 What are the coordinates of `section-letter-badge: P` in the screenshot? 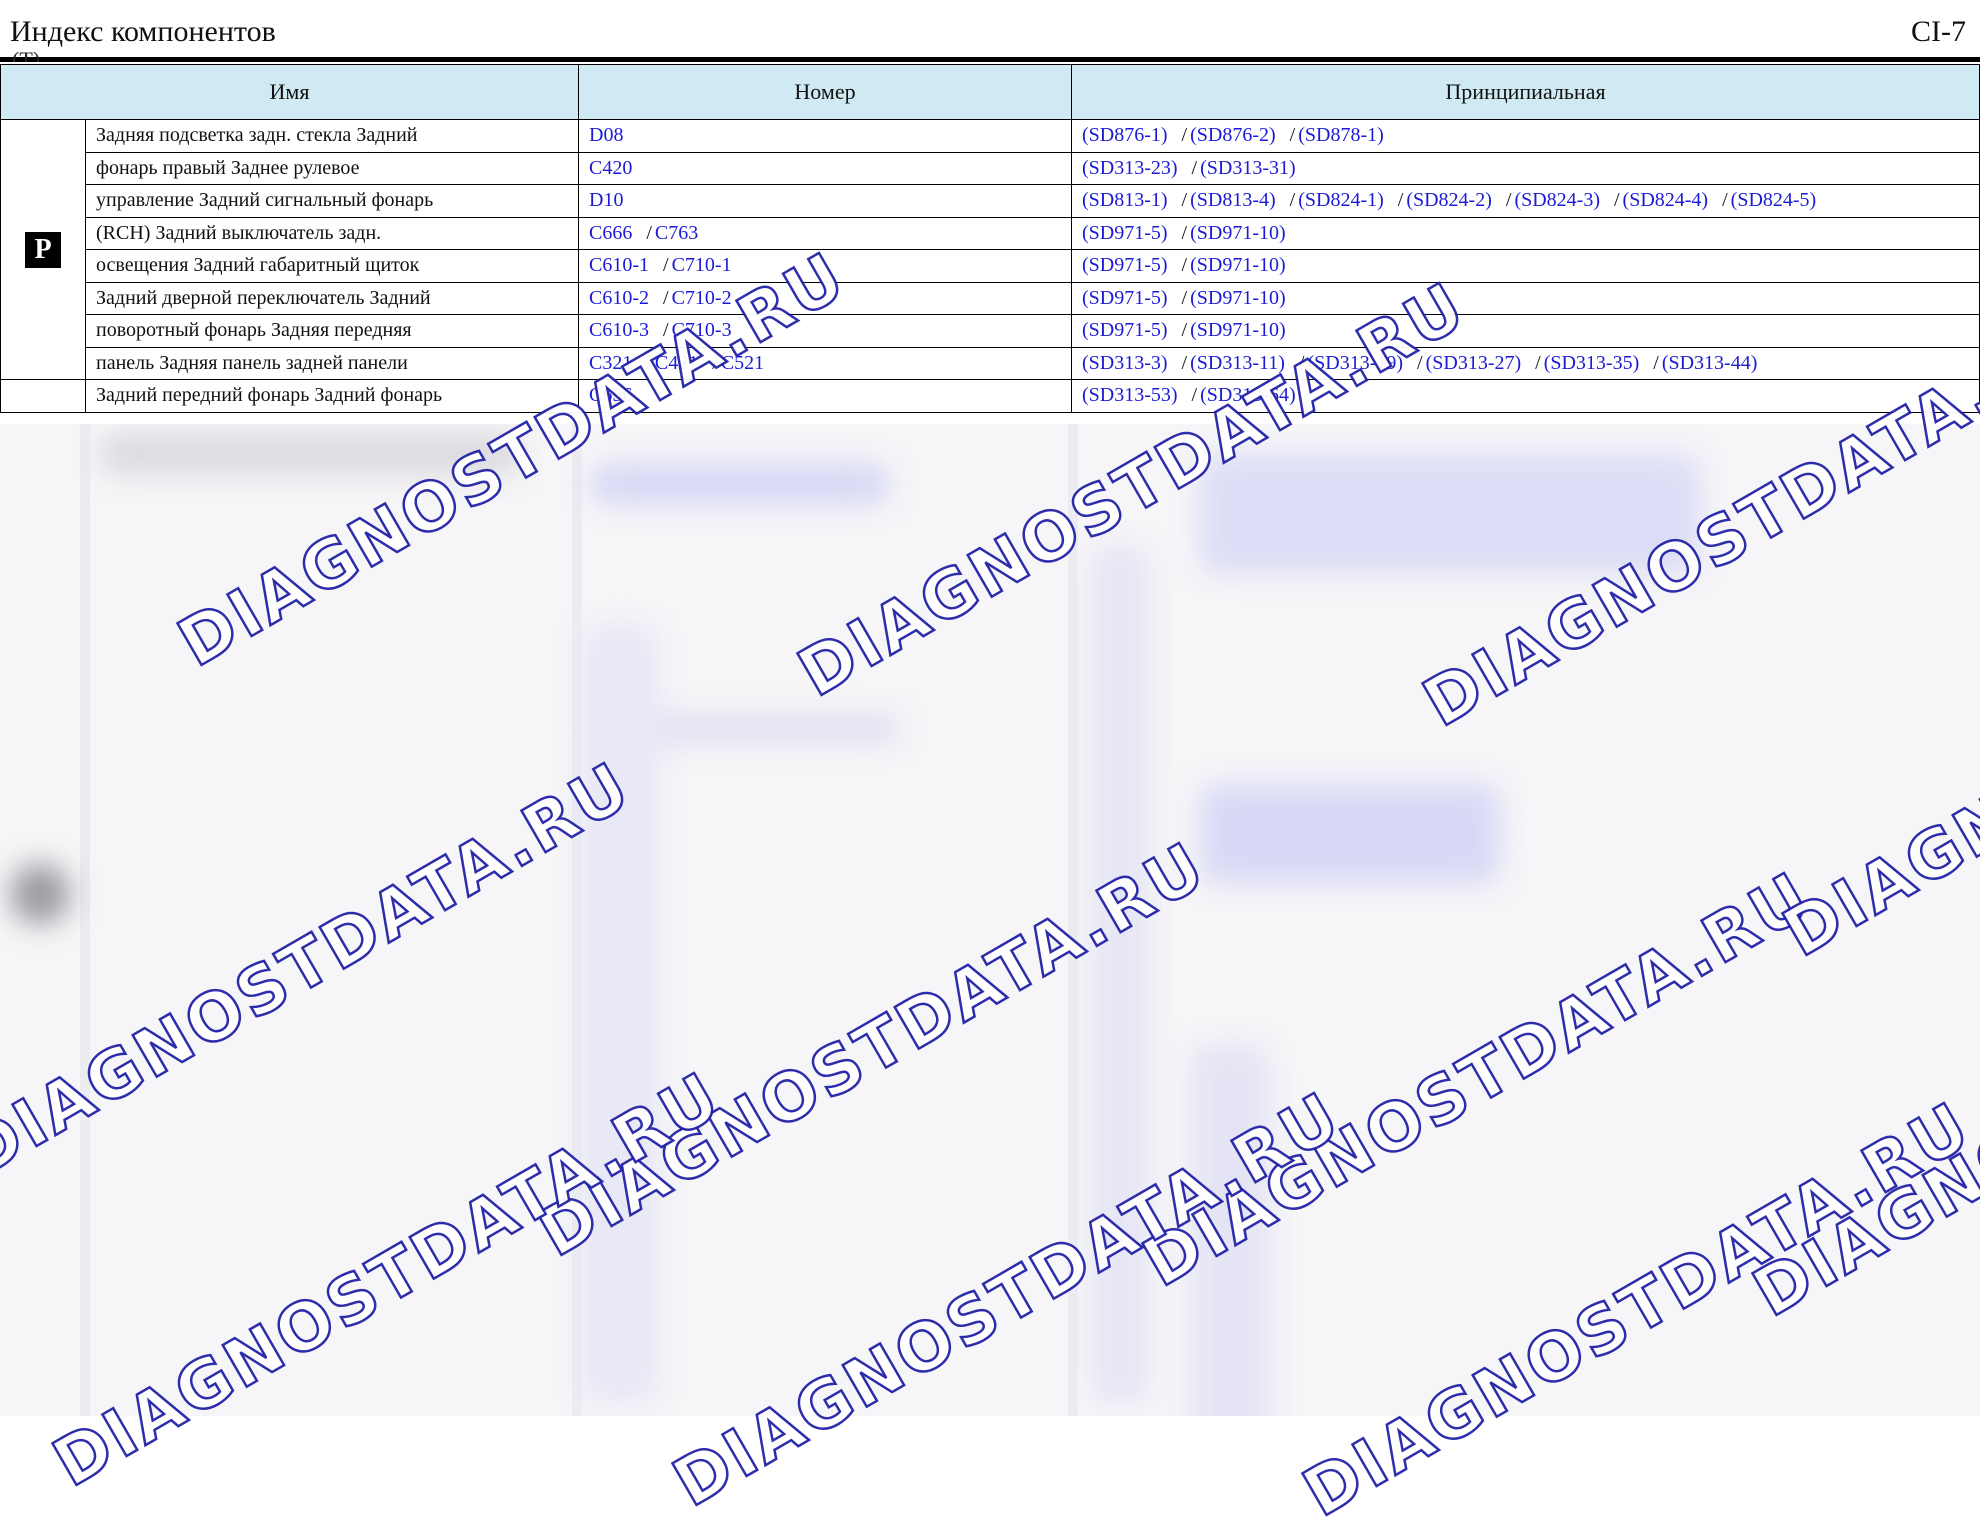 It's located at (43, 249).